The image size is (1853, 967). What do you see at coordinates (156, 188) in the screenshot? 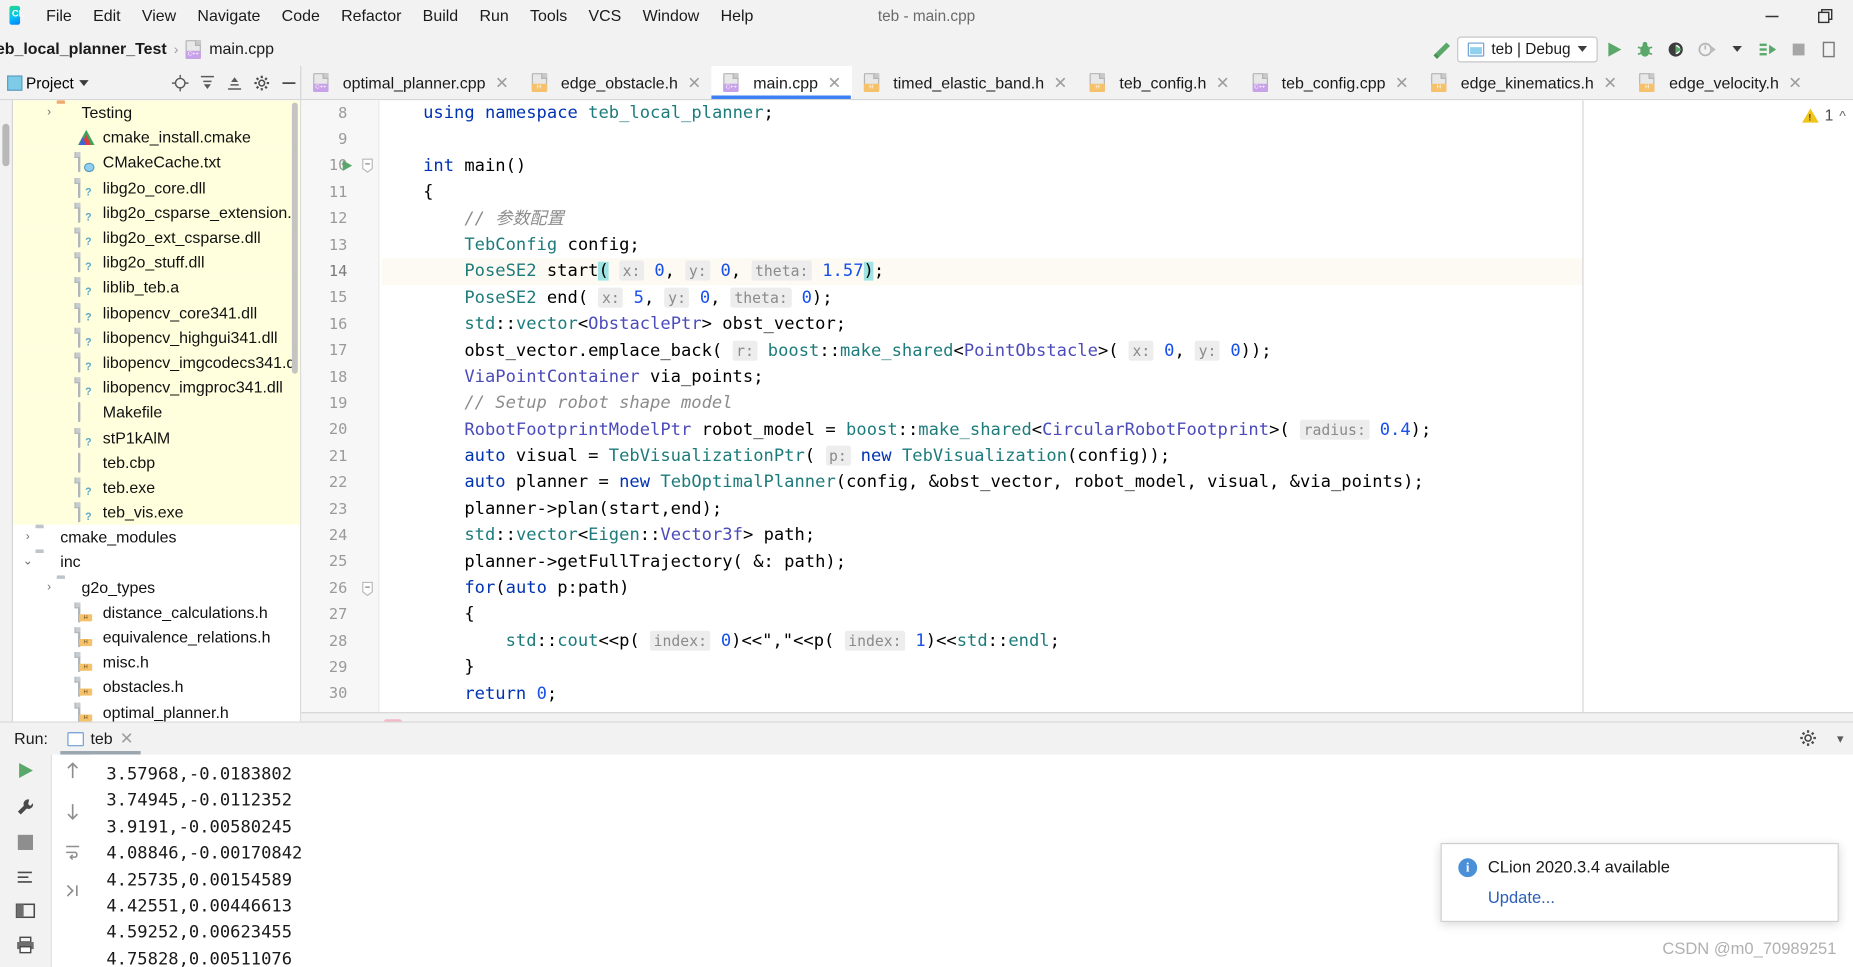
I see `tree-item: ? libg2o_core.dll` at bounding box center [156, 188].